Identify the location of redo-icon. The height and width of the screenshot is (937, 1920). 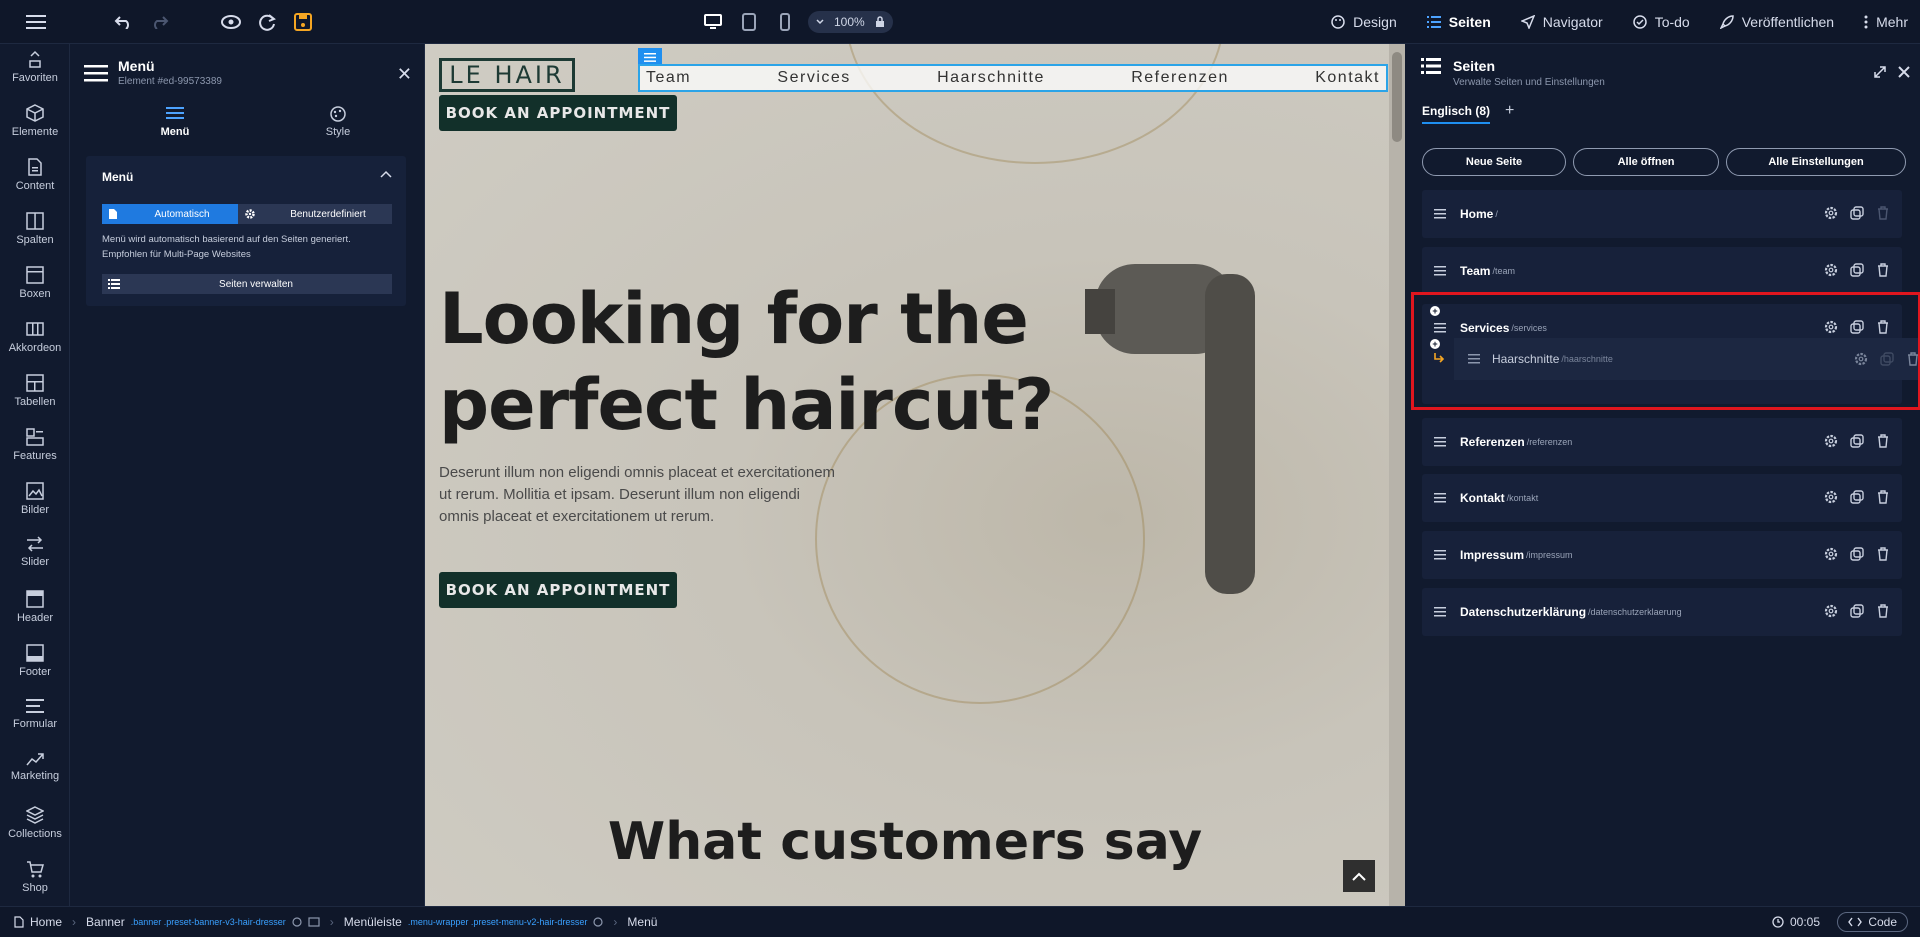
(160, 22).